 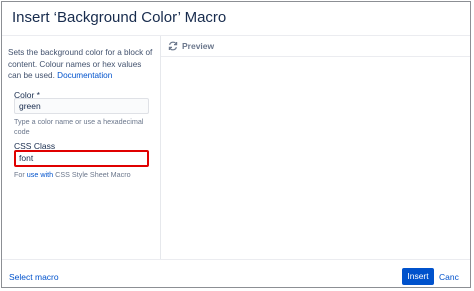 I want to click on color-input: green, so click(x=81, y=106).